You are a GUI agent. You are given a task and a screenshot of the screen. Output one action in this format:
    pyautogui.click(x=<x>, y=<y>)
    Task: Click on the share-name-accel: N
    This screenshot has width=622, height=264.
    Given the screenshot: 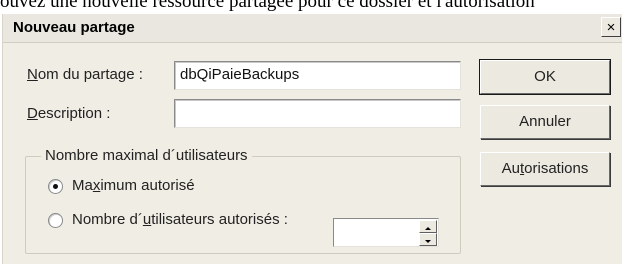 What is the action you would take?
    pyautogui.click(x=32, y=74)
    